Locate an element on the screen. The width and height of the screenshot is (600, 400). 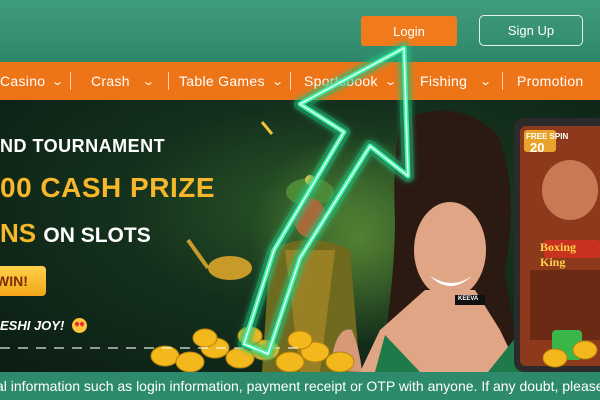
game-badge: Boxing King is located at coordinates (558, 254).